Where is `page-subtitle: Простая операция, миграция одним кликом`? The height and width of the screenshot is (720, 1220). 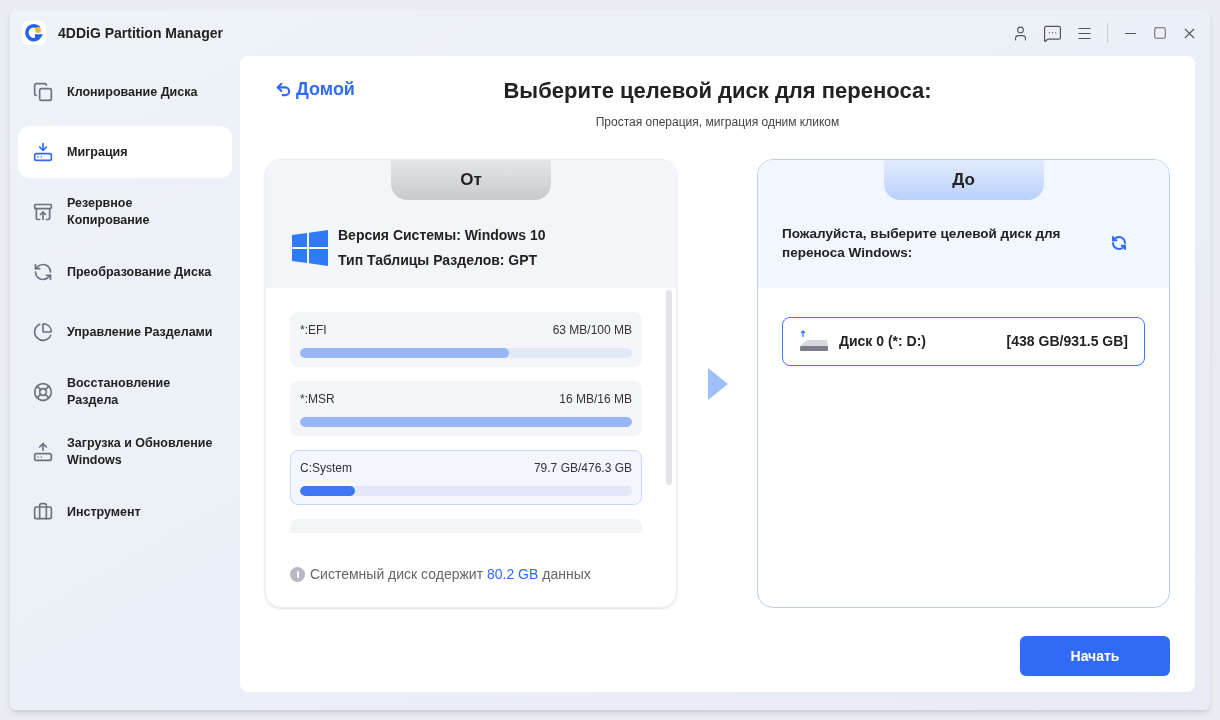 page-subtitle: Простая операция, миграция одним кликом is located at coordinates (717, 122).